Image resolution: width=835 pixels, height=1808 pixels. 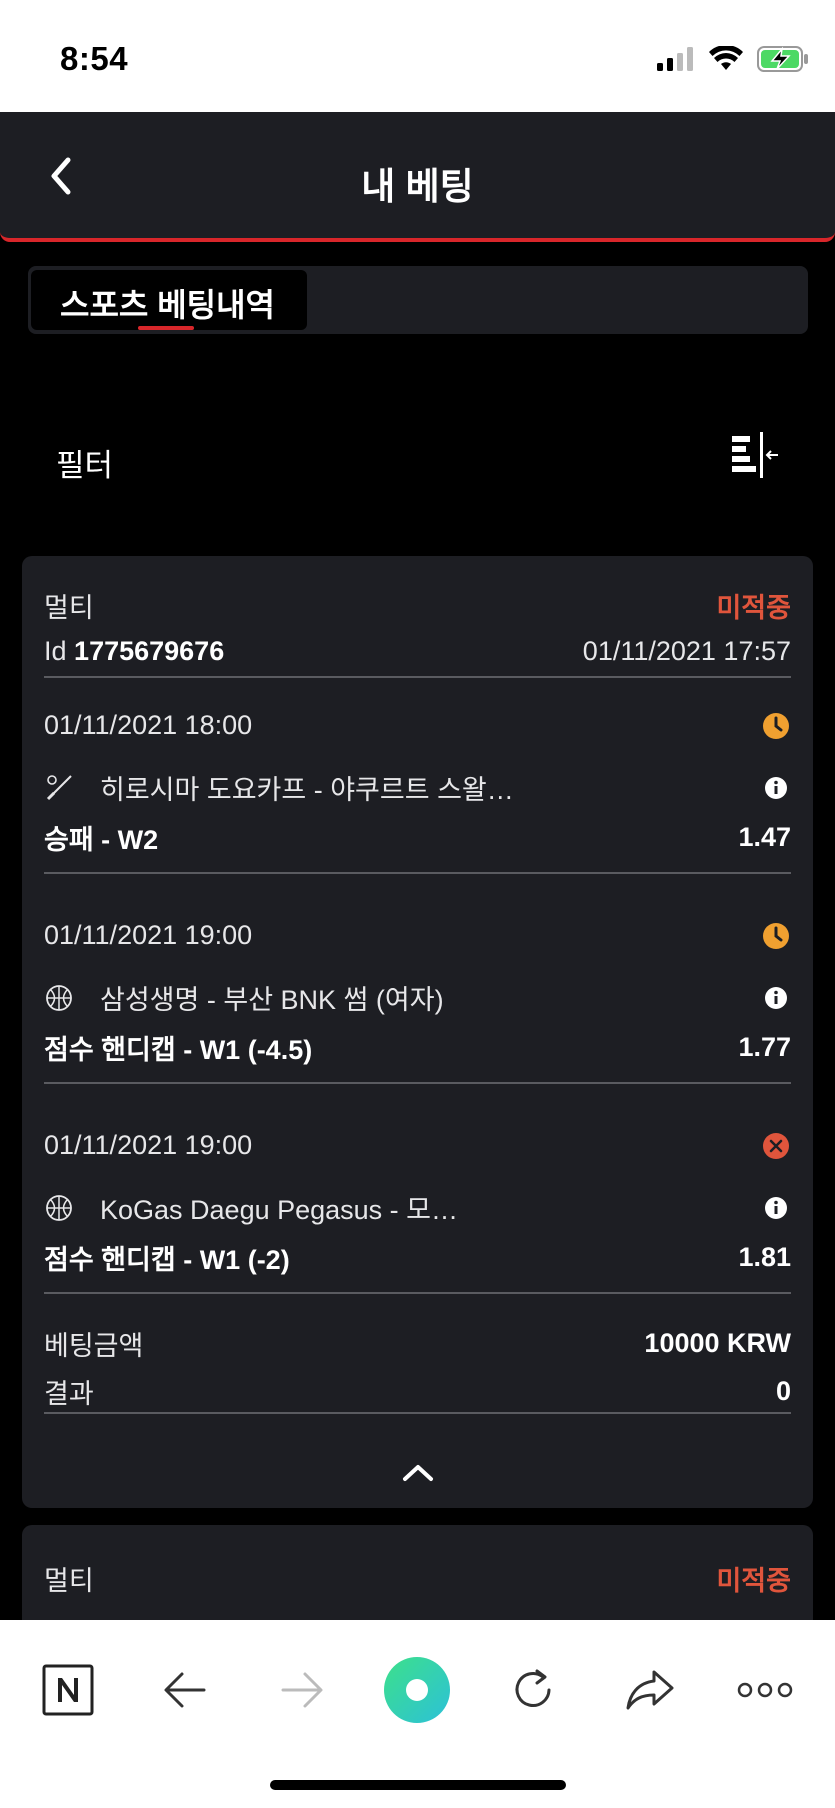 I want to click on browser-toolbar, so click(x=417, y=1714).